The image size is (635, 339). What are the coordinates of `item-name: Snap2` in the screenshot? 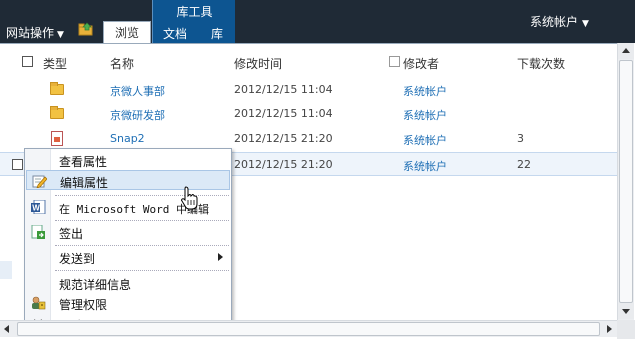 It's located at (127, 138).